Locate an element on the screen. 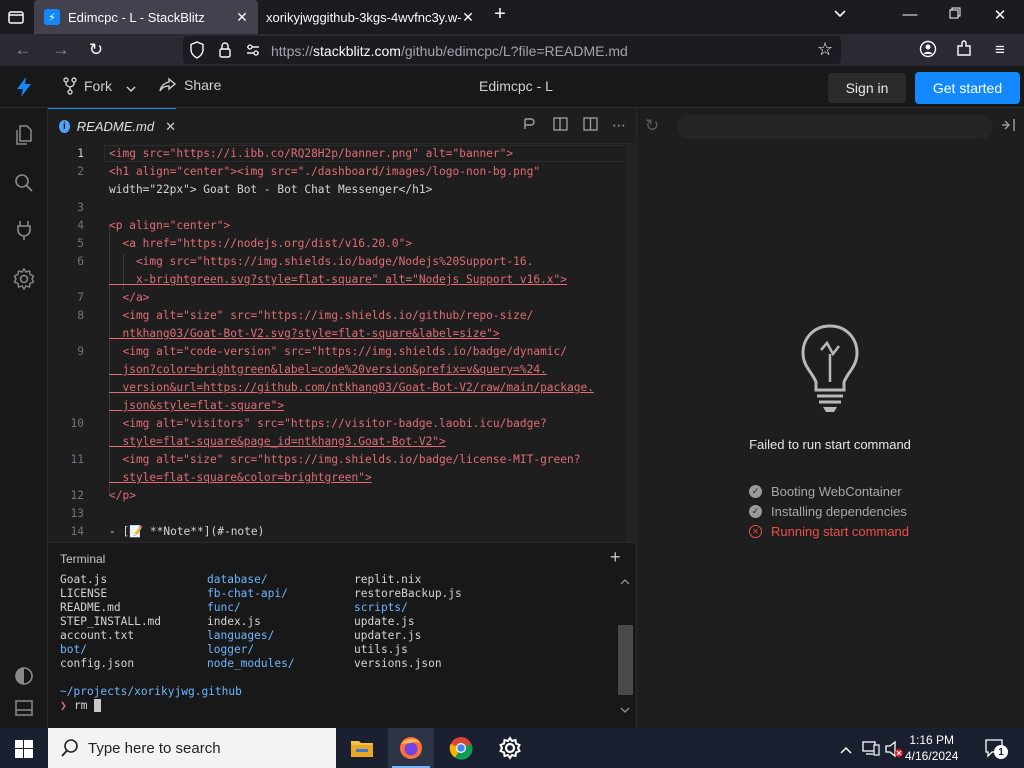 This screenshot has height=768, width=1024. tab-list-icon is located at coordinates (16, 17).